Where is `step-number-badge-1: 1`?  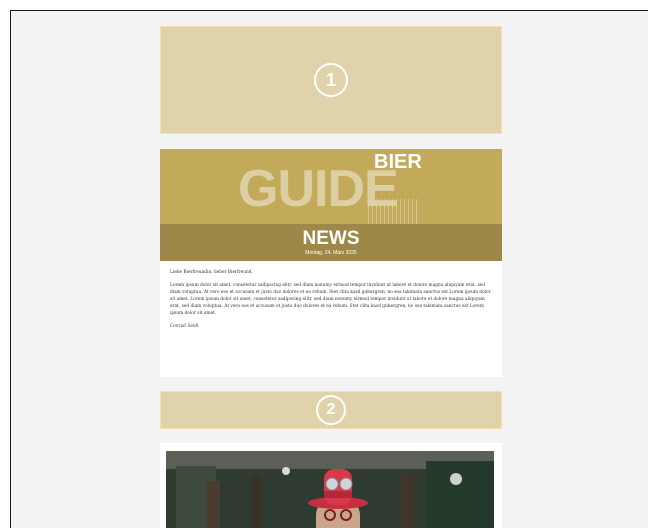
step-number-badge-1: 1 is located at coordinates (331, 80).